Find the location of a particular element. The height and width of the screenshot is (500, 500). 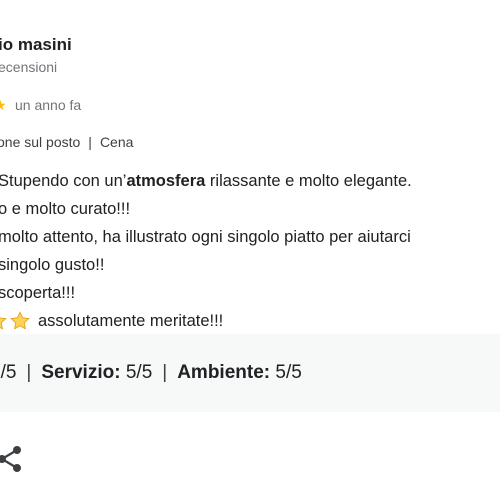

rating-star-icon: ★ is located at coordinates (3, 104).